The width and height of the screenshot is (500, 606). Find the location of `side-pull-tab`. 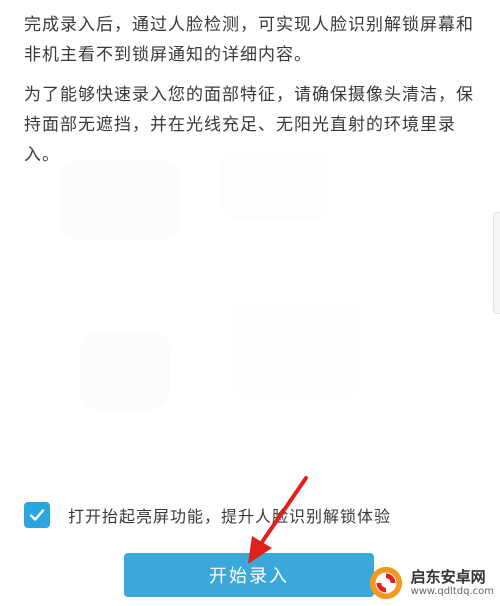

side-pull-tab is located at coordinates (496, 263).